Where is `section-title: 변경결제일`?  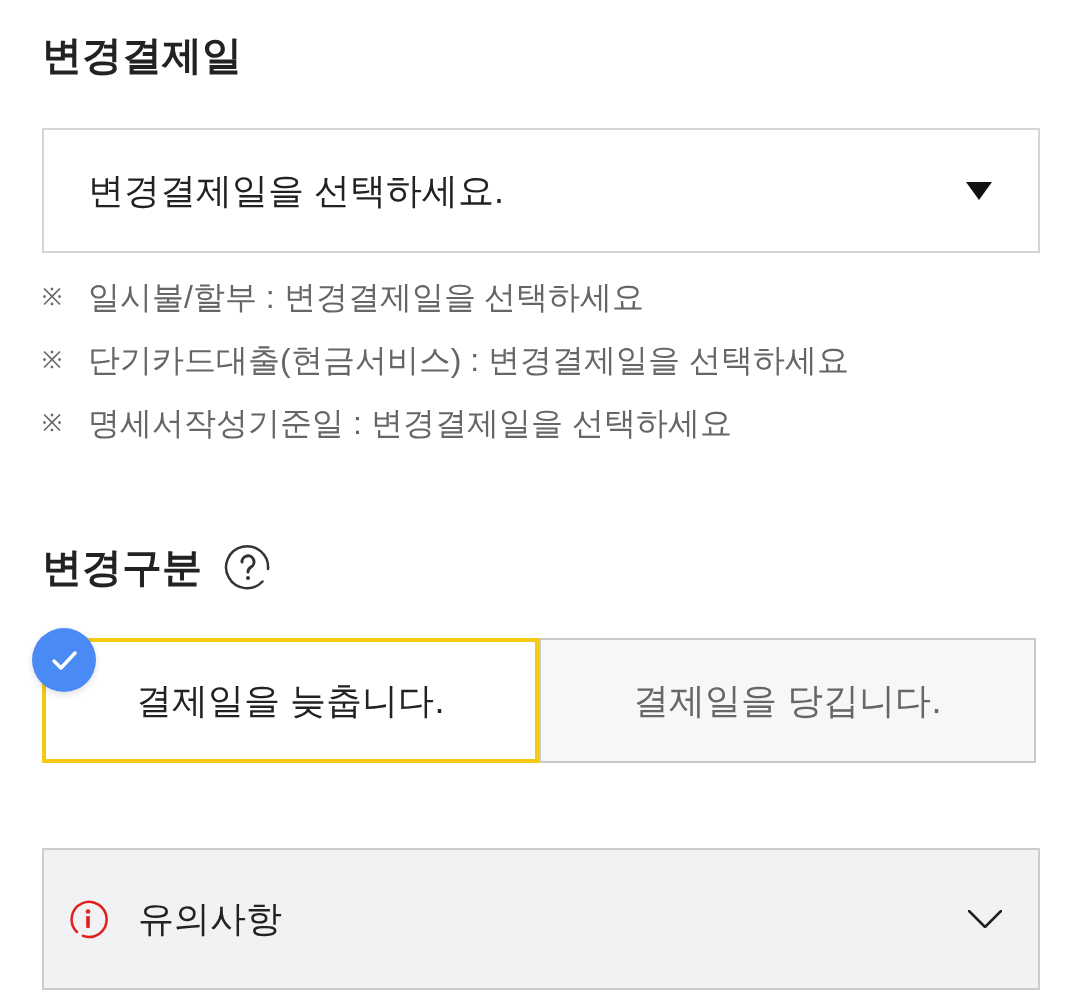
section-title: 변경결제일 is located at coordinates (142, 55).